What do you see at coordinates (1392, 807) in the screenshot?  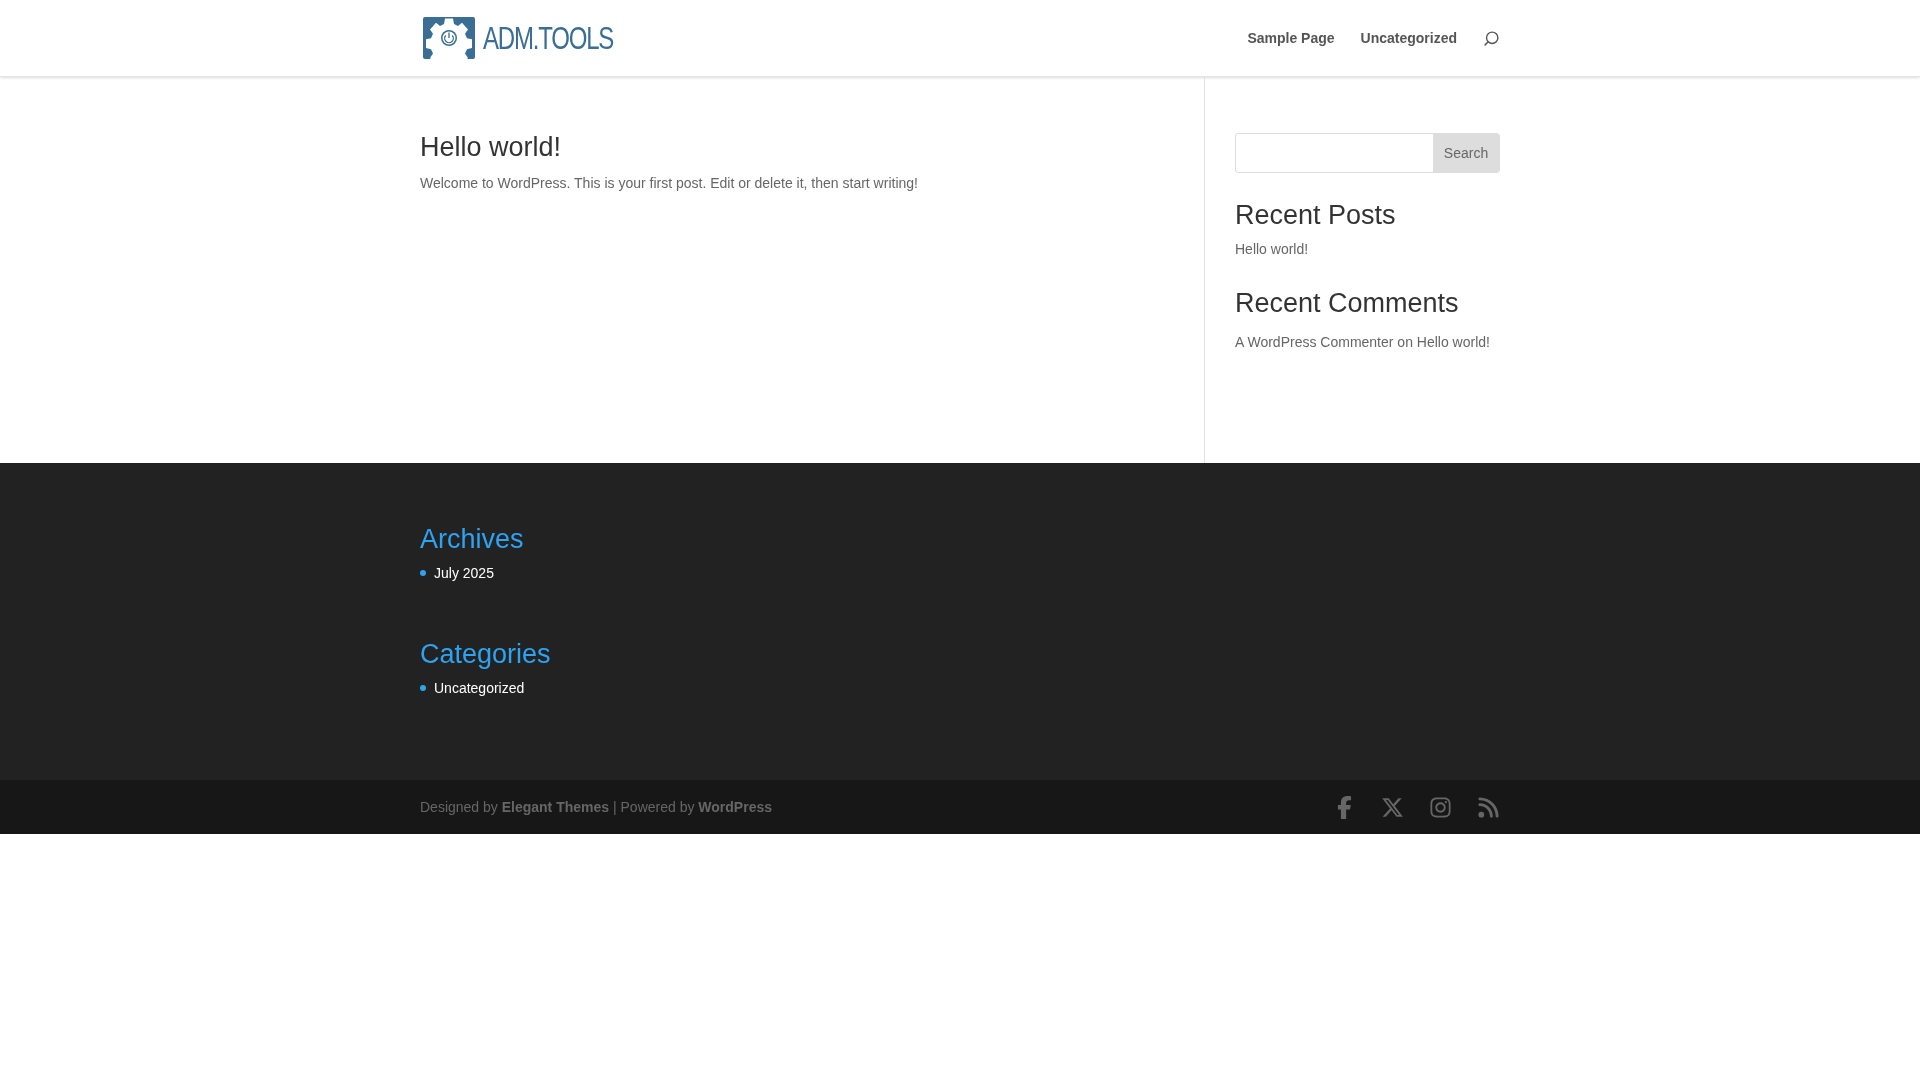 I see `x-icon` at bounding box center [1392, 807].